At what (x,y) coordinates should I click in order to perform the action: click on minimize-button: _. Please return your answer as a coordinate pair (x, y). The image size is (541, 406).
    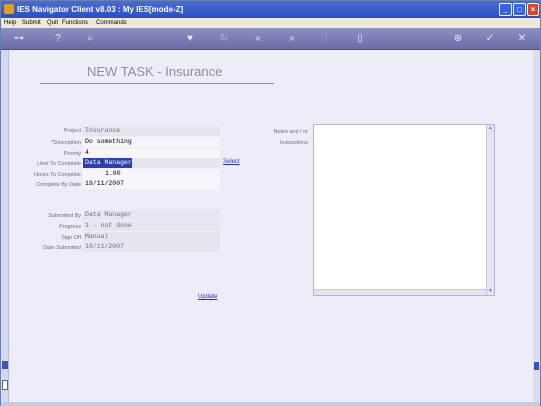
    Looking at the image, I should click on (505, 9).